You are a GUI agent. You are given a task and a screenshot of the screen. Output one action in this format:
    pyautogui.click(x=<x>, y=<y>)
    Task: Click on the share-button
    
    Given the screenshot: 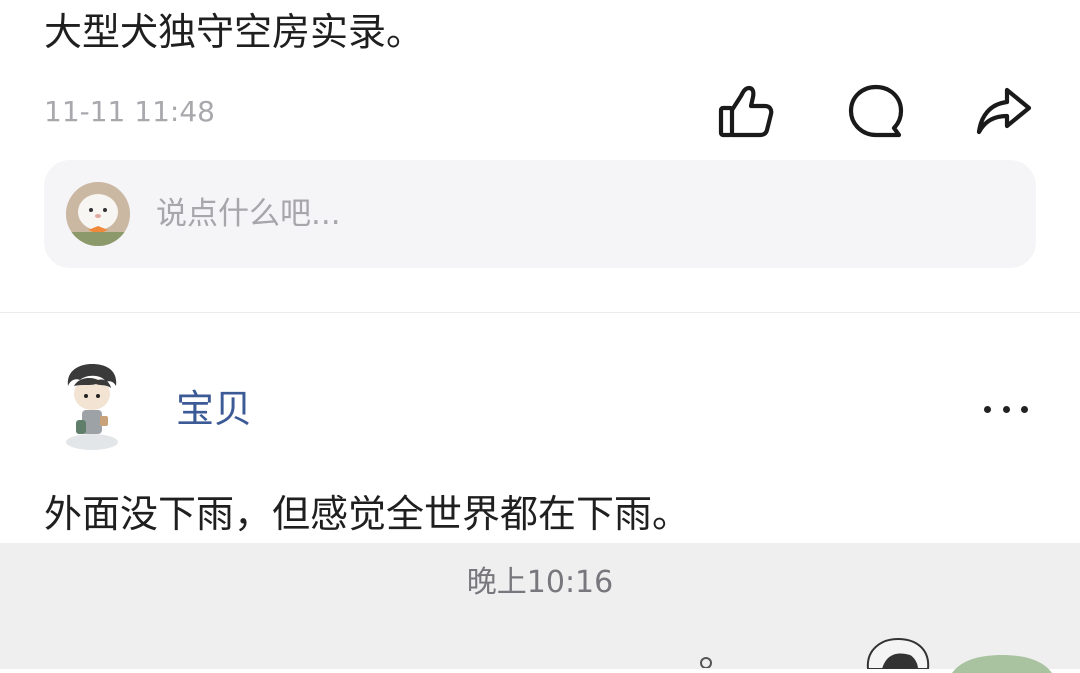 What is the action you would take?
    pyautogui.click(x=1004, y=112)
    